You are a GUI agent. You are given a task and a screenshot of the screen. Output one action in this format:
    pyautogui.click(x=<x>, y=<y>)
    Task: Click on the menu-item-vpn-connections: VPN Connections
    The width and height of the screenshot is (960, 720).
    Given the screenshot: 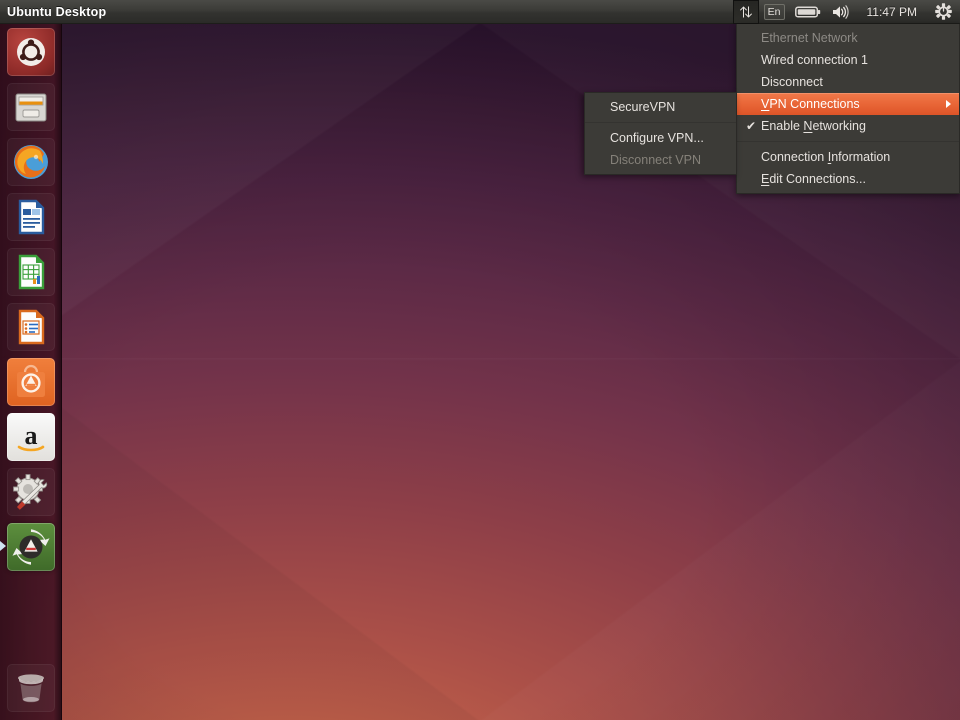 What is the action you would take?
    pyautogui.click(x=848, y=104)
    